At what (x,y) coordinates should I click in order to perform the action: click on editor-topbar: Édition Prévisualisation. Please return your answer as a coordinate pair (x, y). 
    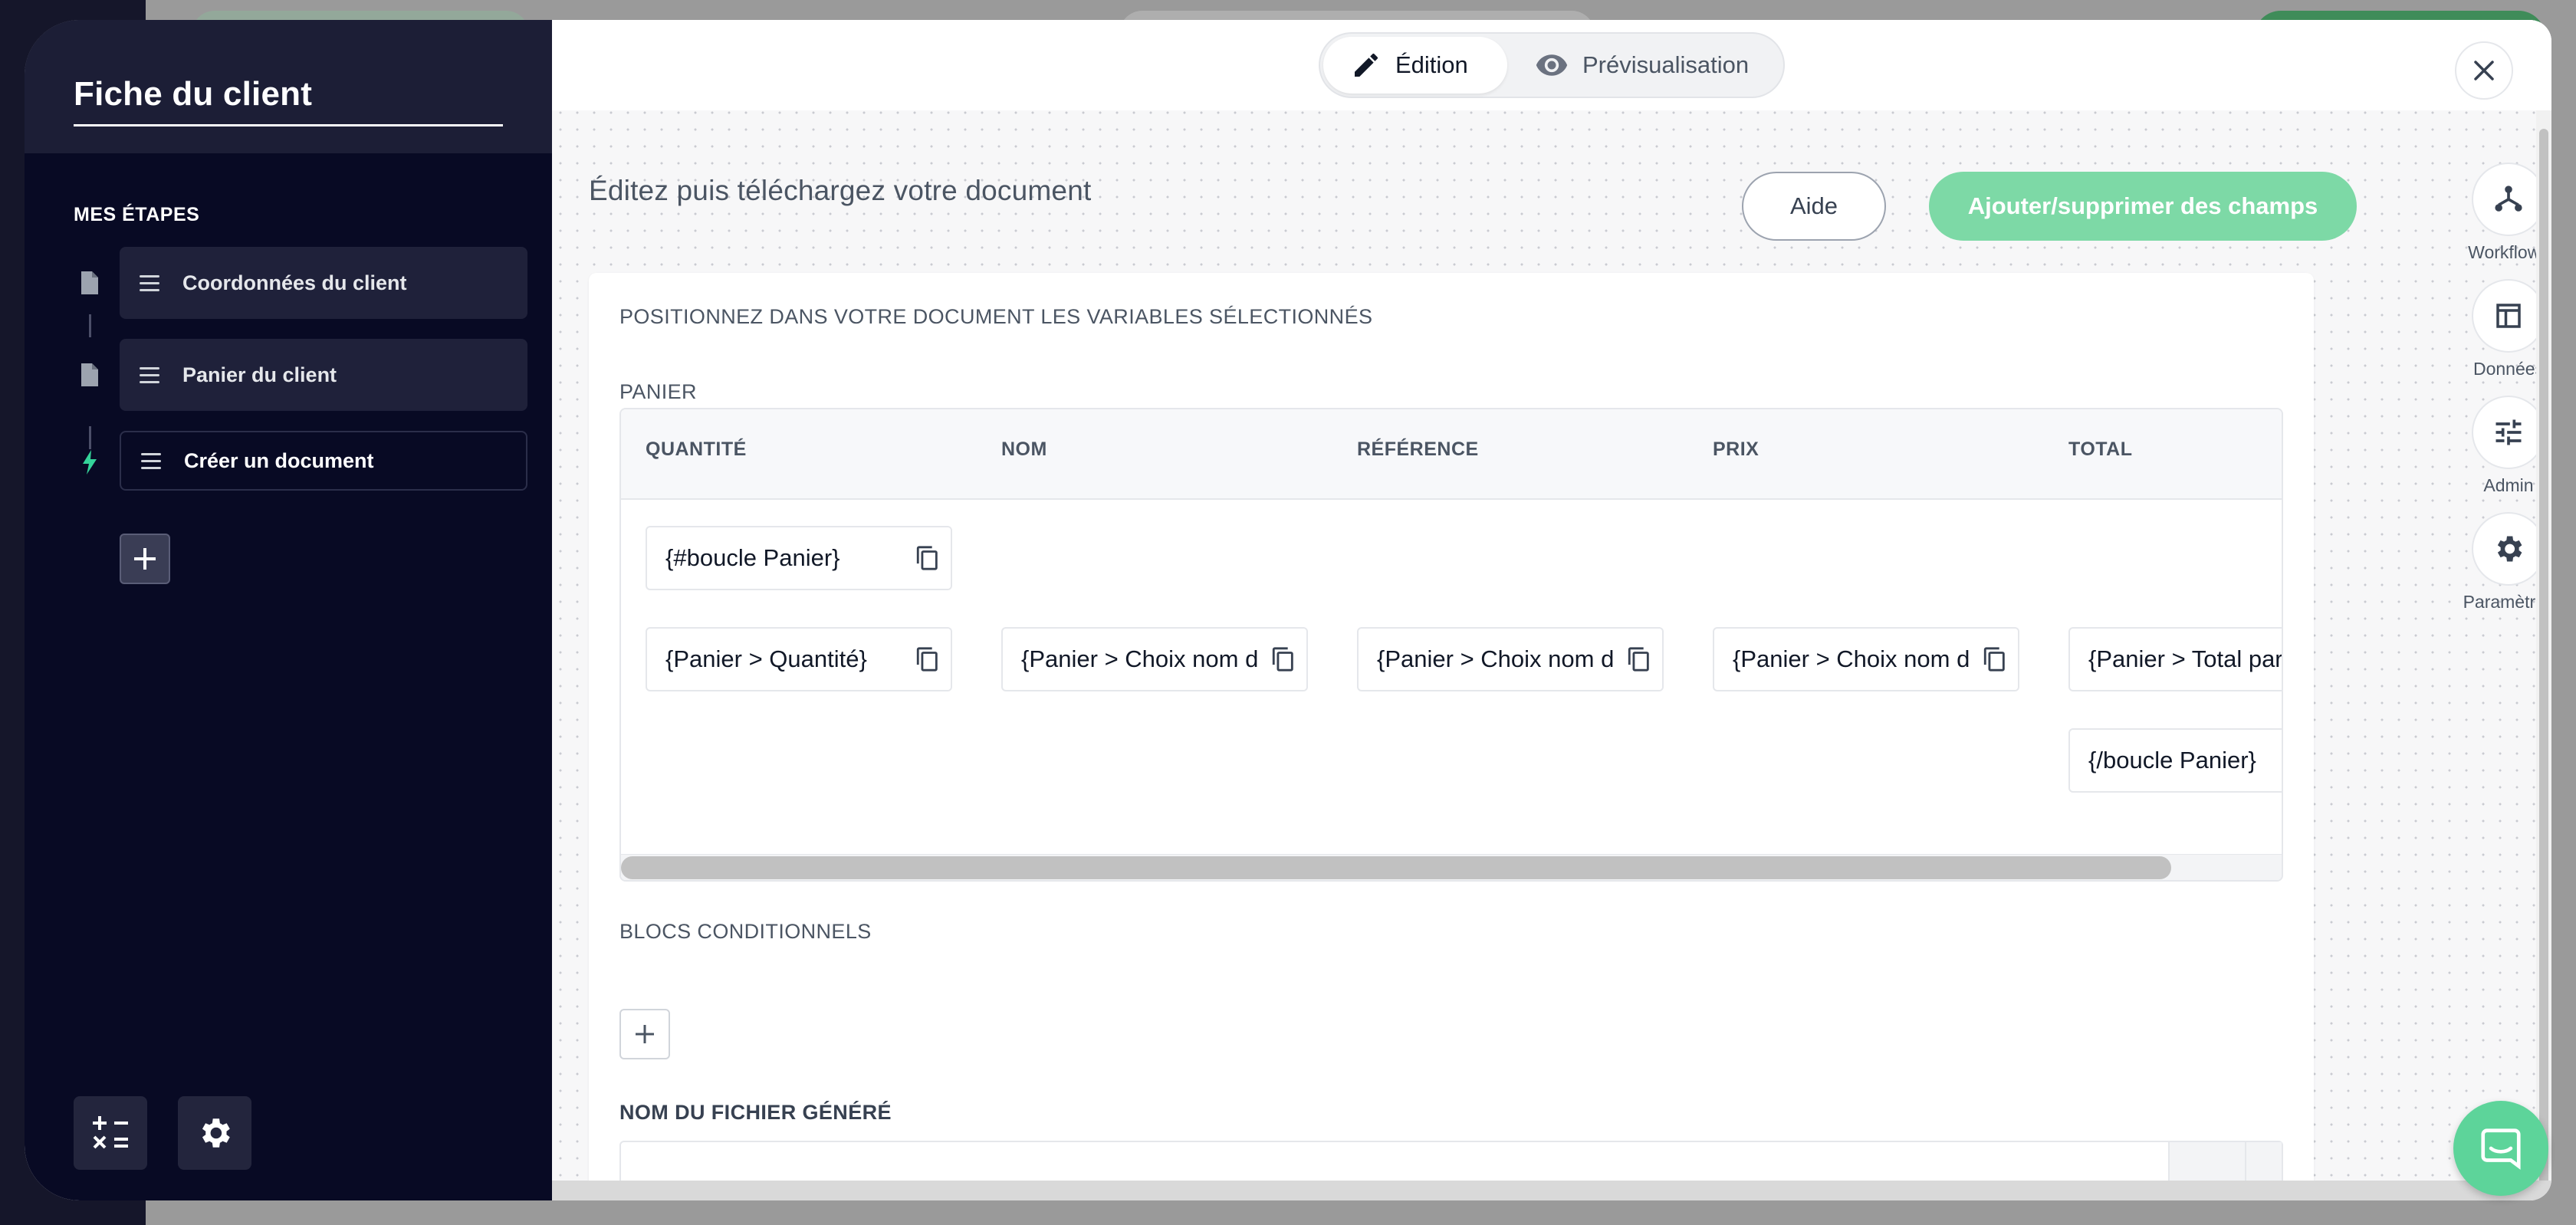
    Looking at the image, I should click on (1551, 65).